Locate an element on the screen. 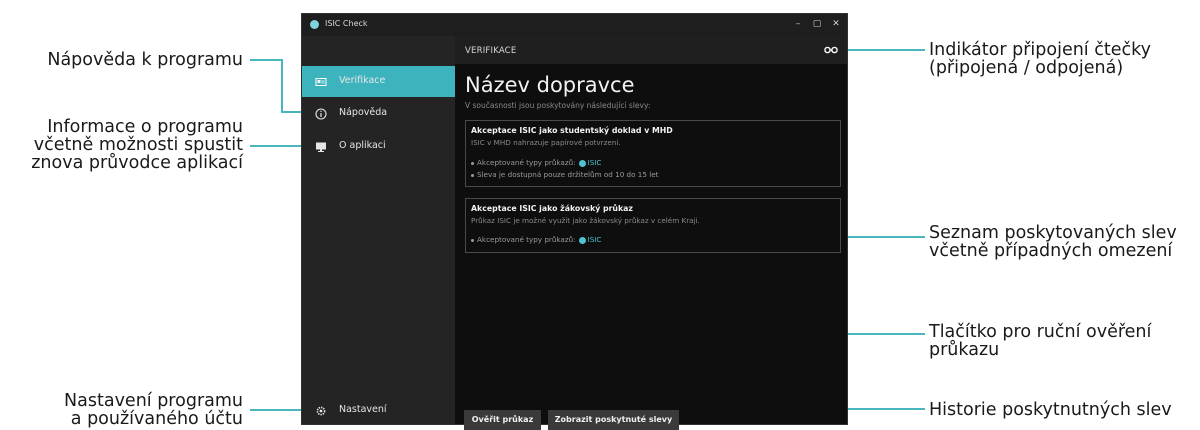 Image resolution: width=1200 pixels, height=430 pixels. sidebar-item-label: O aplikaci is located at coordinates (362, 145).